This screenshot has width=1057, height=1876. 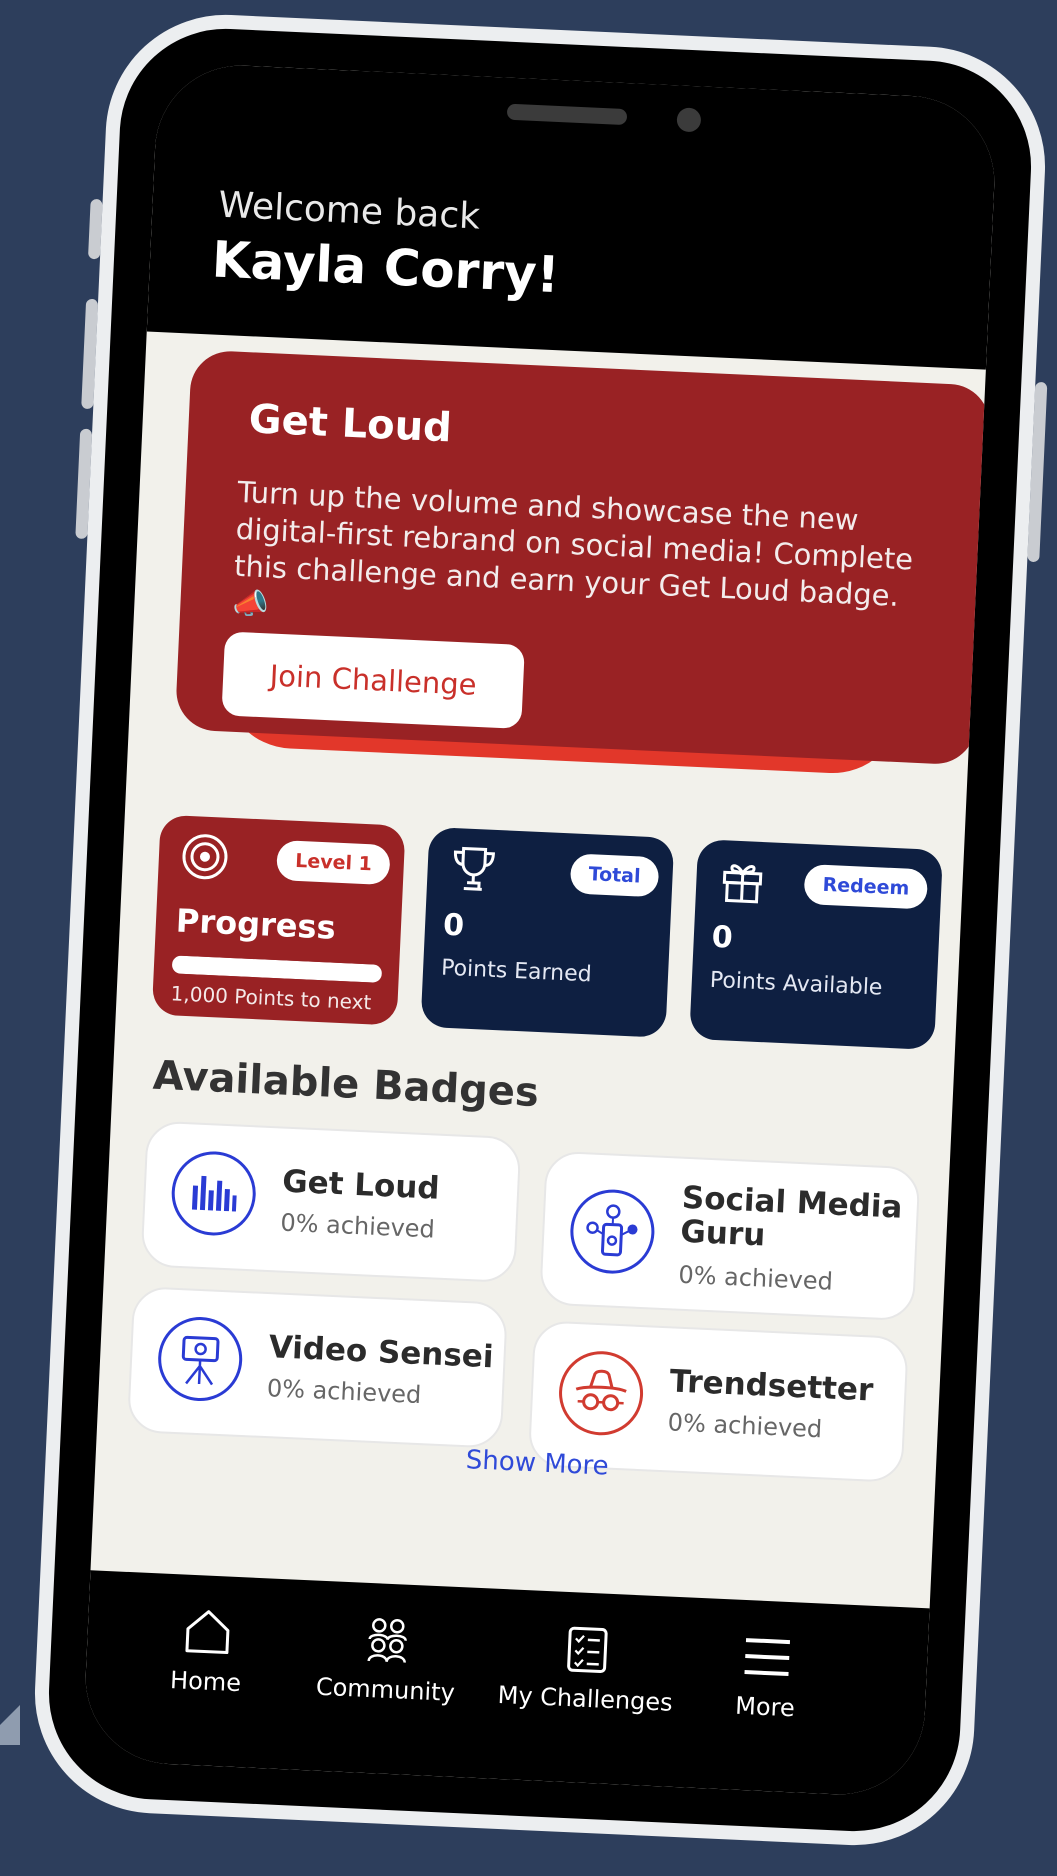 What do you see at coordinates (791, 1216) in the screenshot?
I see `badge-name: Social Media Guru` at bounding box center [791, 1216].